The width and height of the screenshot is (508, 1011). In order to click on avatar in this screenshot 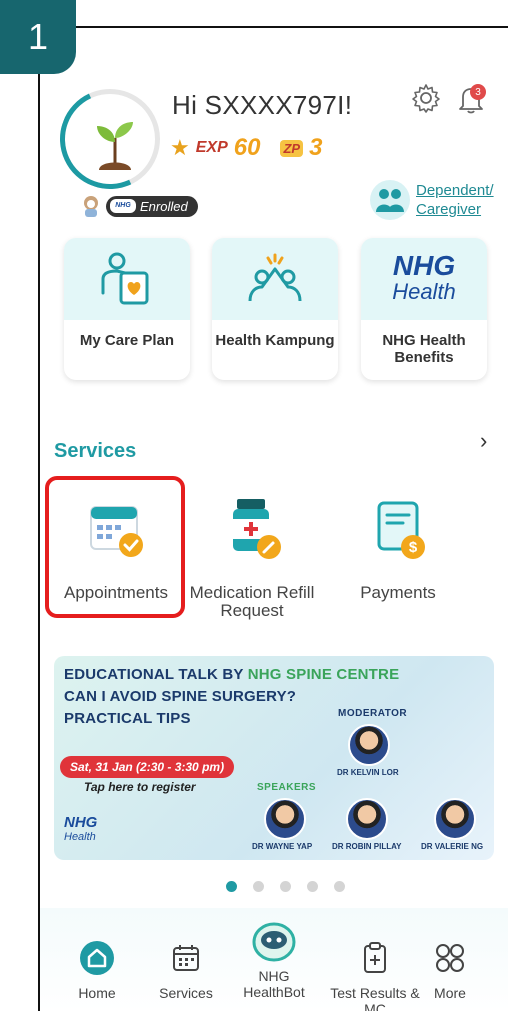, I will do `click(110, 139)`.